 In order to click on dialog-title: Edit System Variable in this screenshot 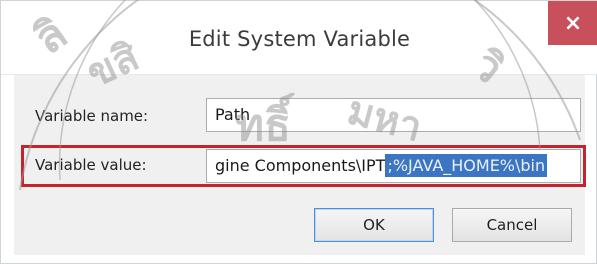, I will do `click(299, 39)`.